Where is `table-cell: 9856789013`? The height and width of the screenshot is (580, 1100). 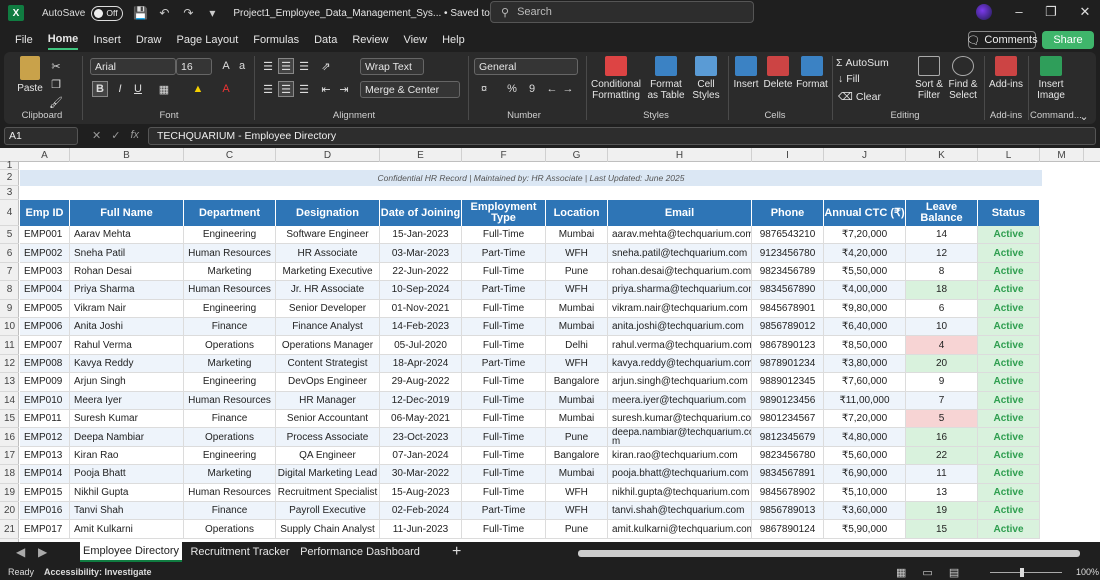 table-cell: 9856789013 is located at coordinates (788, 511).